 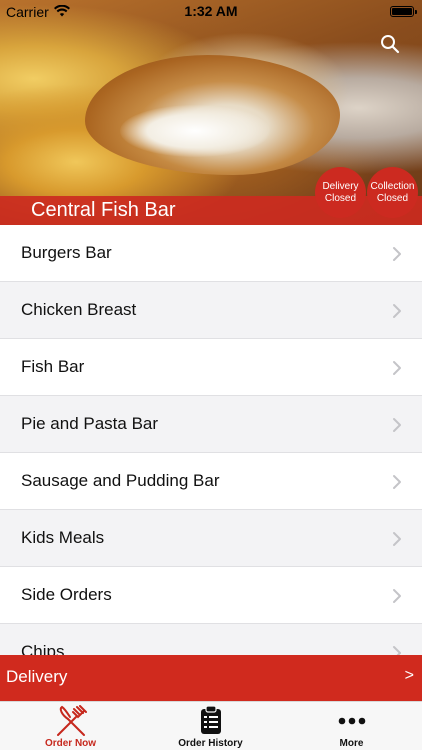 What do you see at coordinates (210, 743) in the screenshot?
I see `tab-label: Order History` at bounding box center [210, 743].